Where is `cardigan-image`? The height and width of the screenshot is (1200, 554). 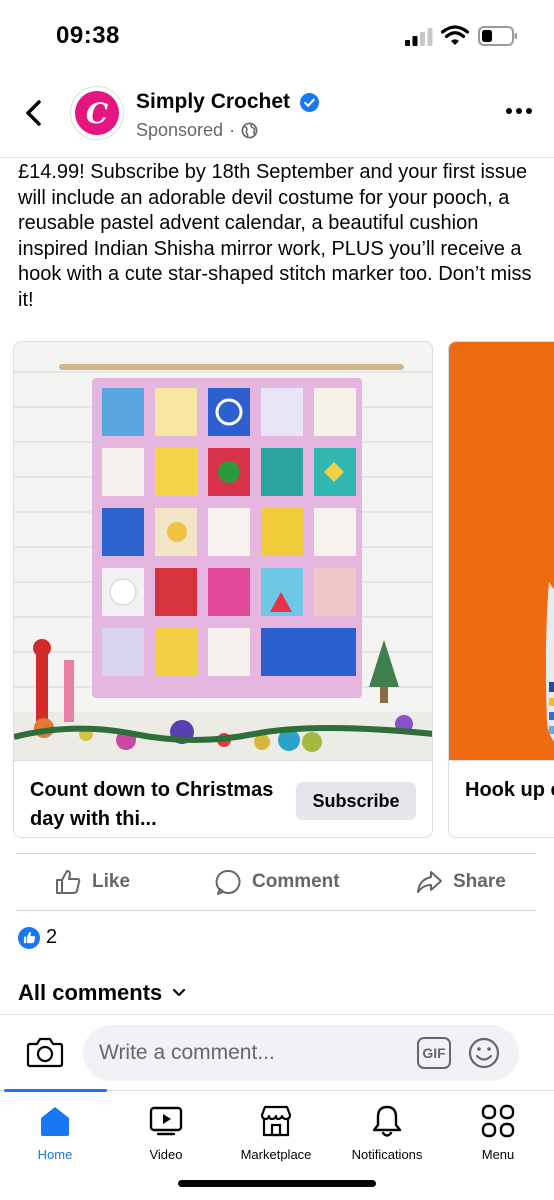 cardigan-image is located at coordinates (501, 551).